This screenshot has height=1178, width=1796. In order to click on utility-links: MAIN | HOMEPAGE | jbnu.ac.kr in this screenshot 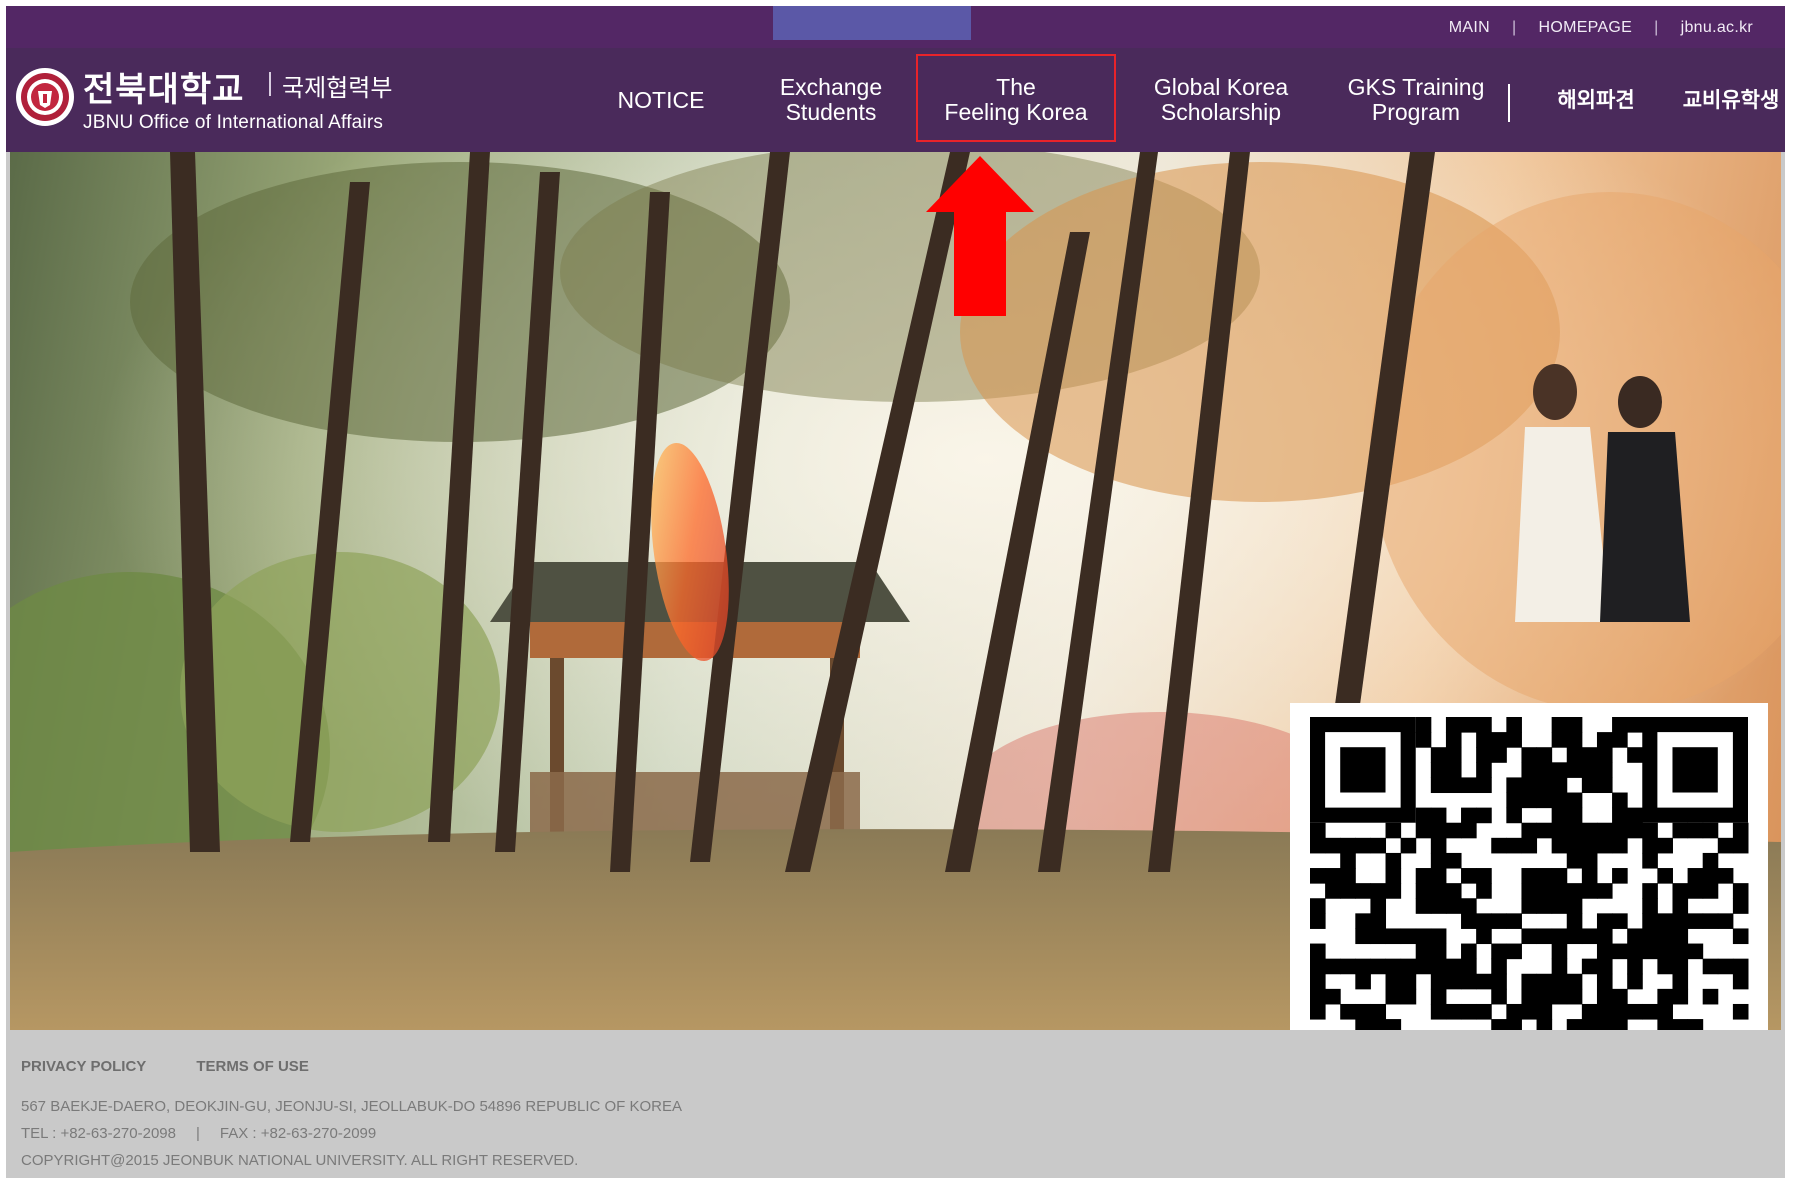, I will do `click(1601, 28)`.